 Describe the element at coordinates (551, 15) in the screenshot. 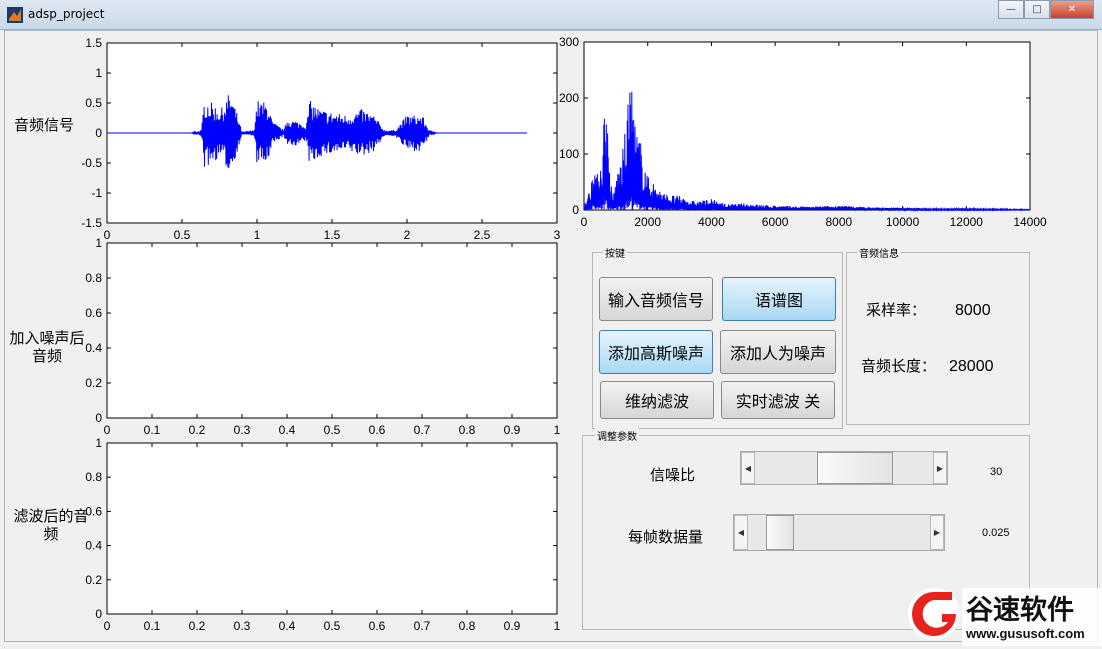

I see `title-bar: adsp_project — □ ✕` at that location.